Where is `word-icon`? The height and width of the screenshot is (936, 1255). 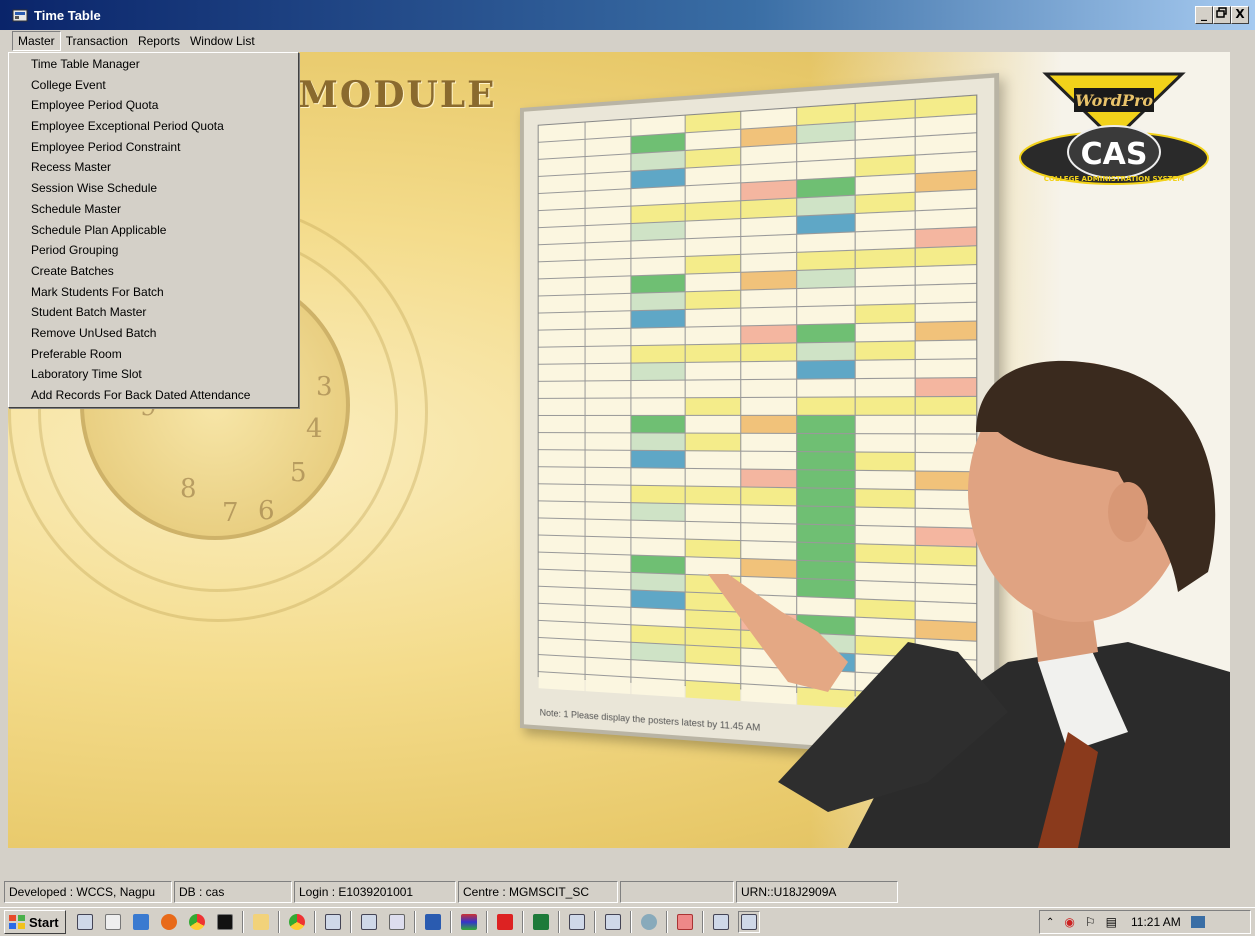 word-icon is located at coordinates (433, 922).